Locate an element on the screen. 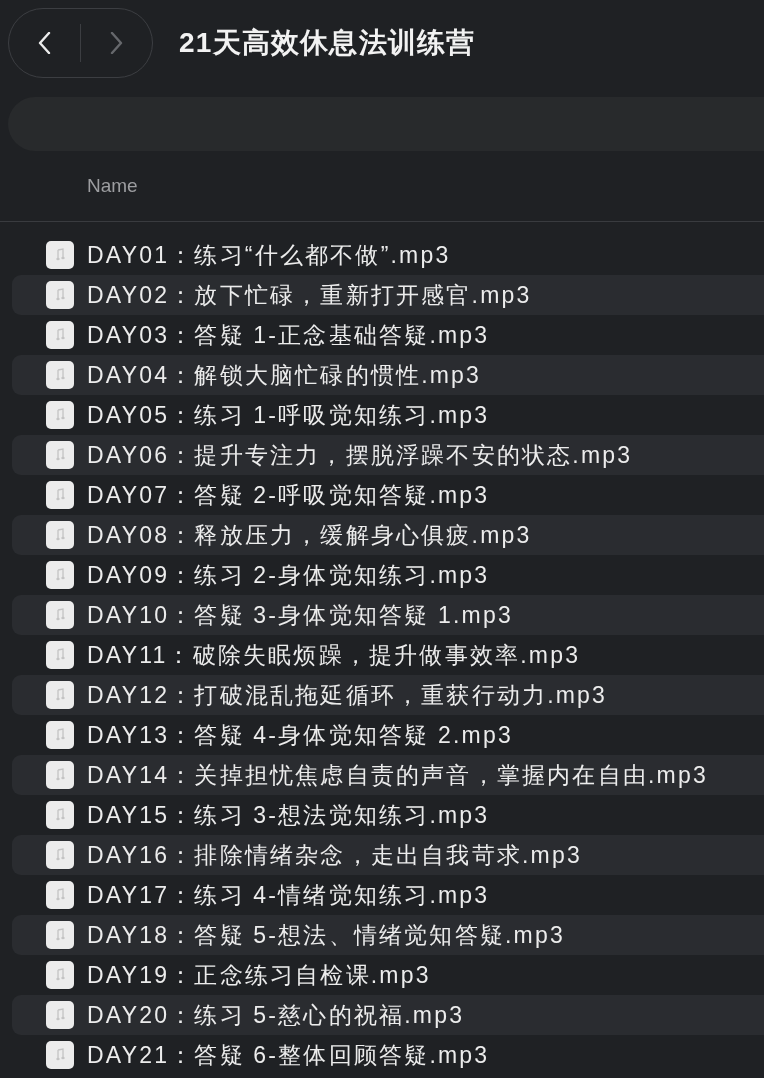  file-row: DAY16：排除情绪杂念，走出自我苛求.mp3 is located at coordinates (388, 855).